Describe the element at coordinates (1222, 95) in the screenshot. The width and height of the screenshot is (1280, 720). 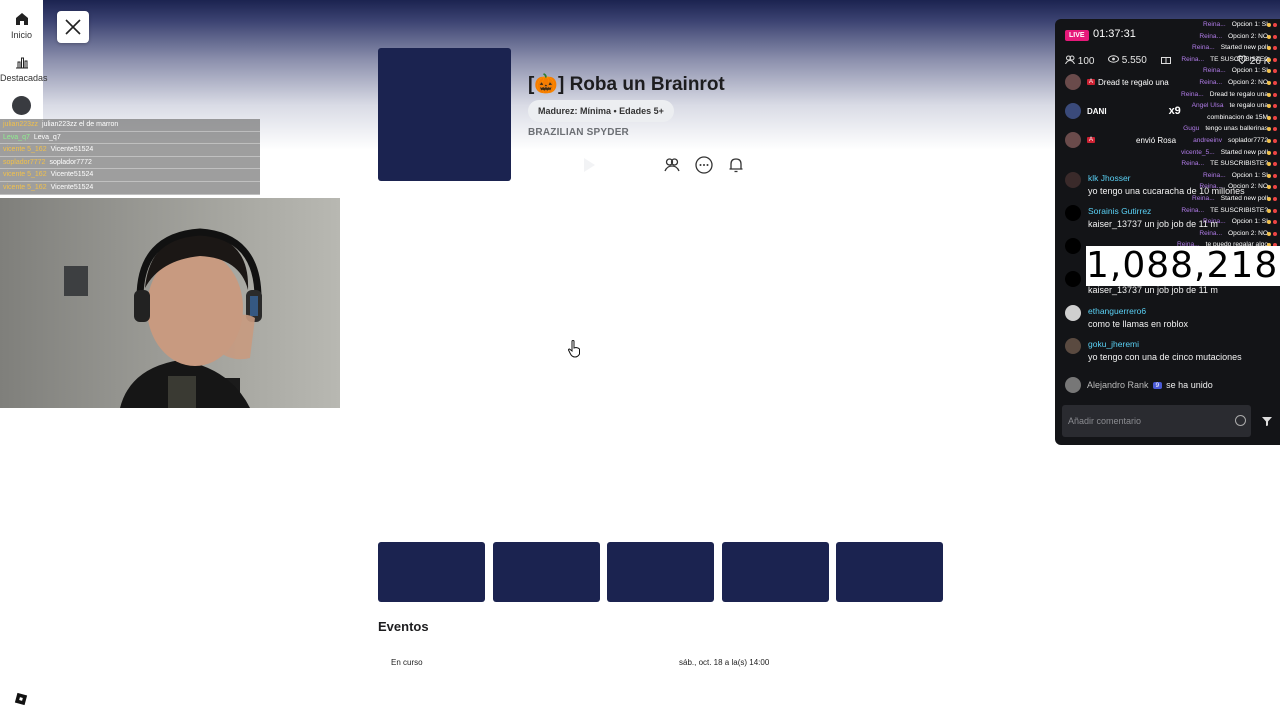
I see `overlay-row: Reina... Dread te regalo una` at that location.